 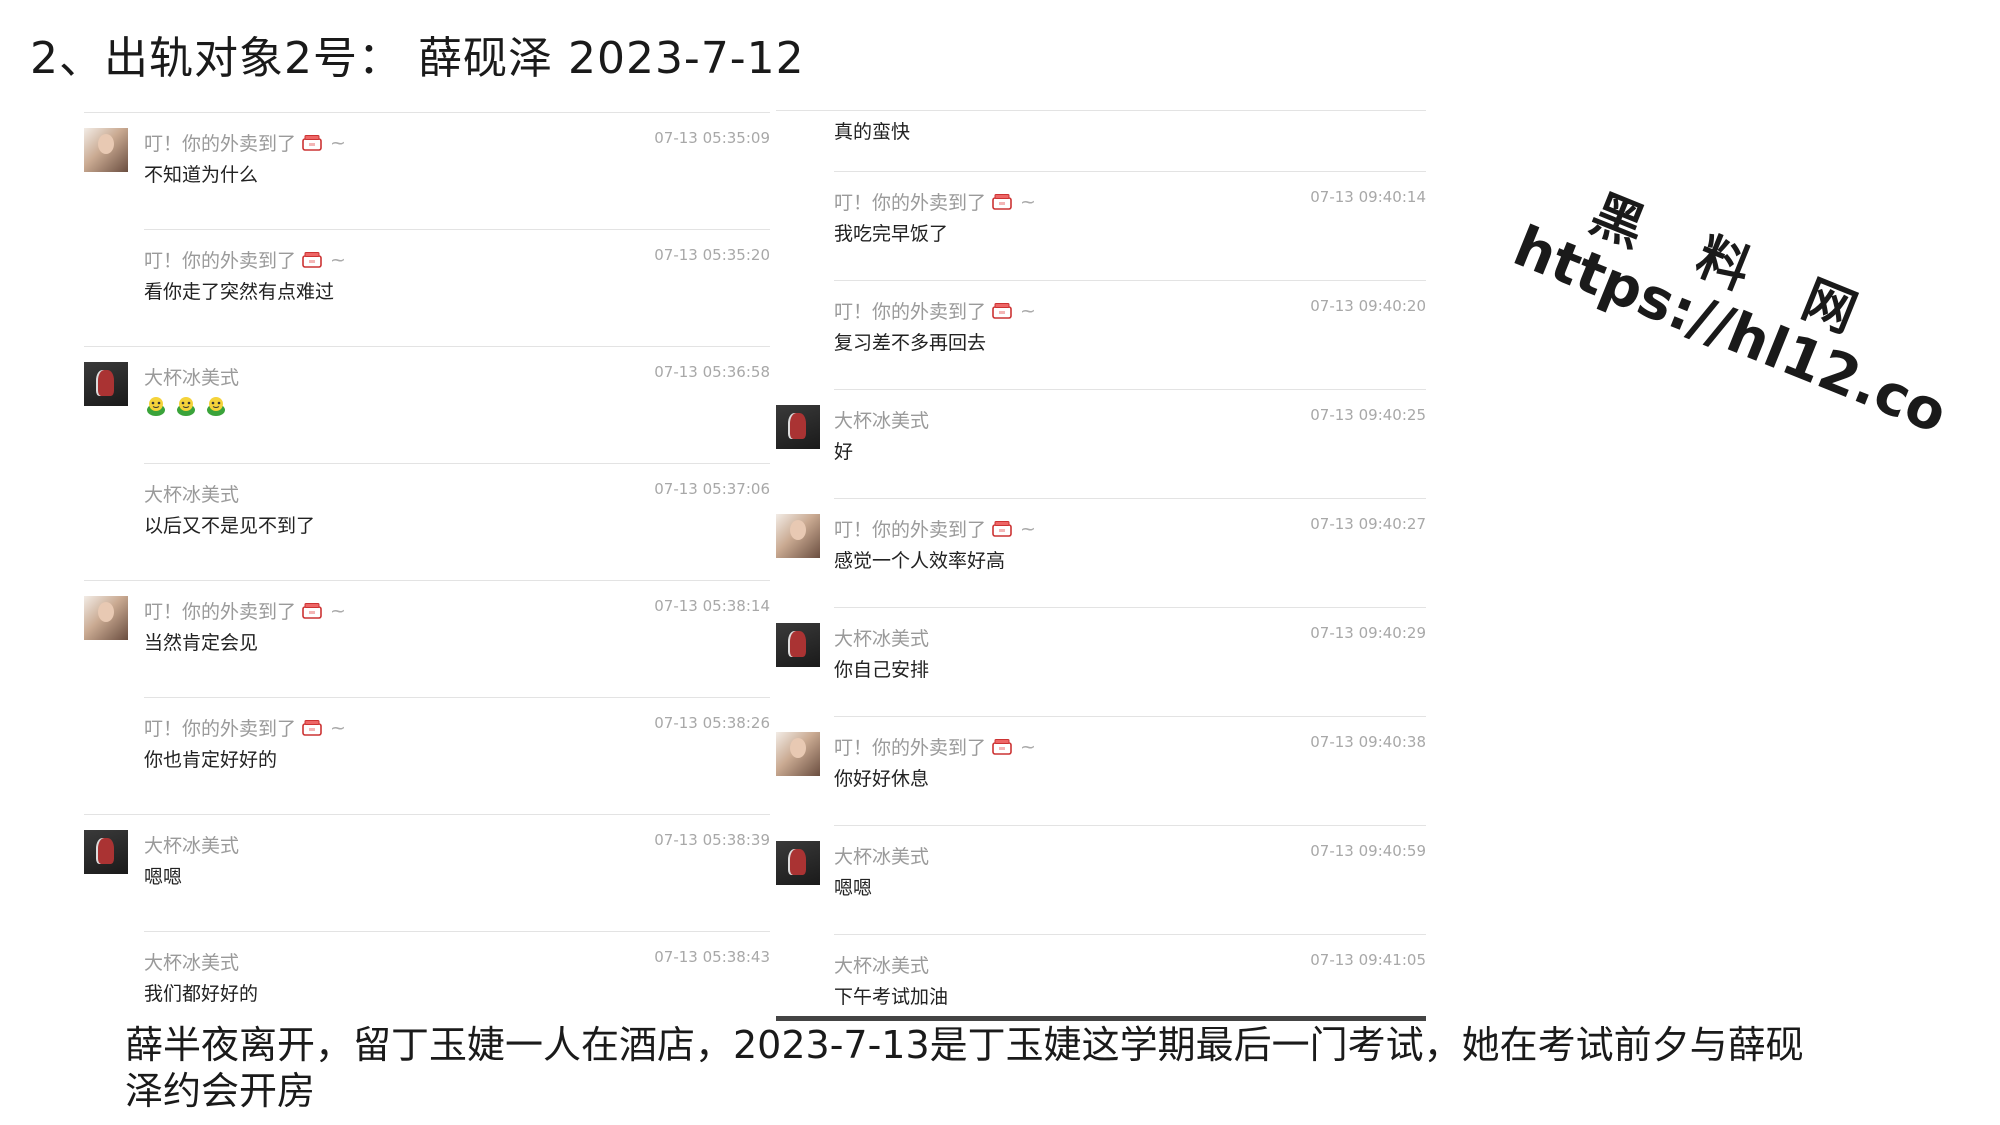 I want to click on chat-message: 叮！你的外卖到了 ~07-13 05:38:26 你也肯定好好的, so click(x=427, y=756).